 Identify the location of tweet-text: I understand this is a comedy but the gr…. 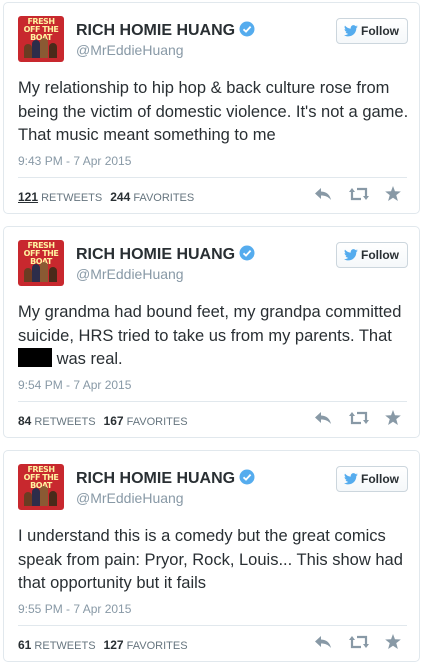
(210, 559).